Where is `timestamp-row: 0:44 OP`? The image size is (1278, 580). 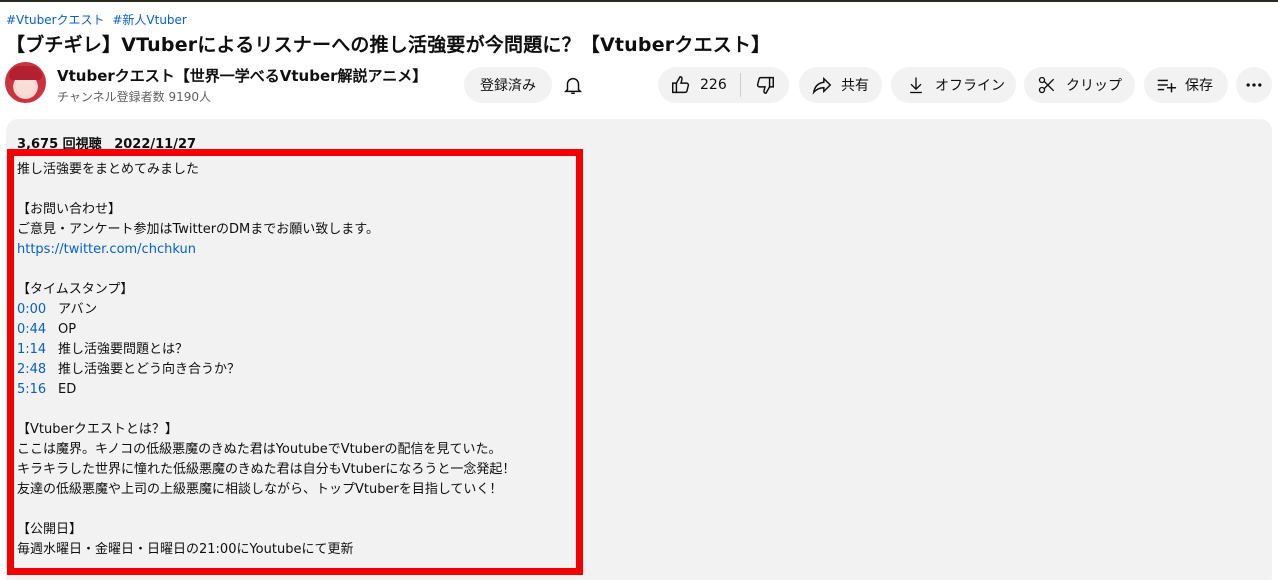 timestamp-row: 0:44 OP is located at coordinates (297, 330).